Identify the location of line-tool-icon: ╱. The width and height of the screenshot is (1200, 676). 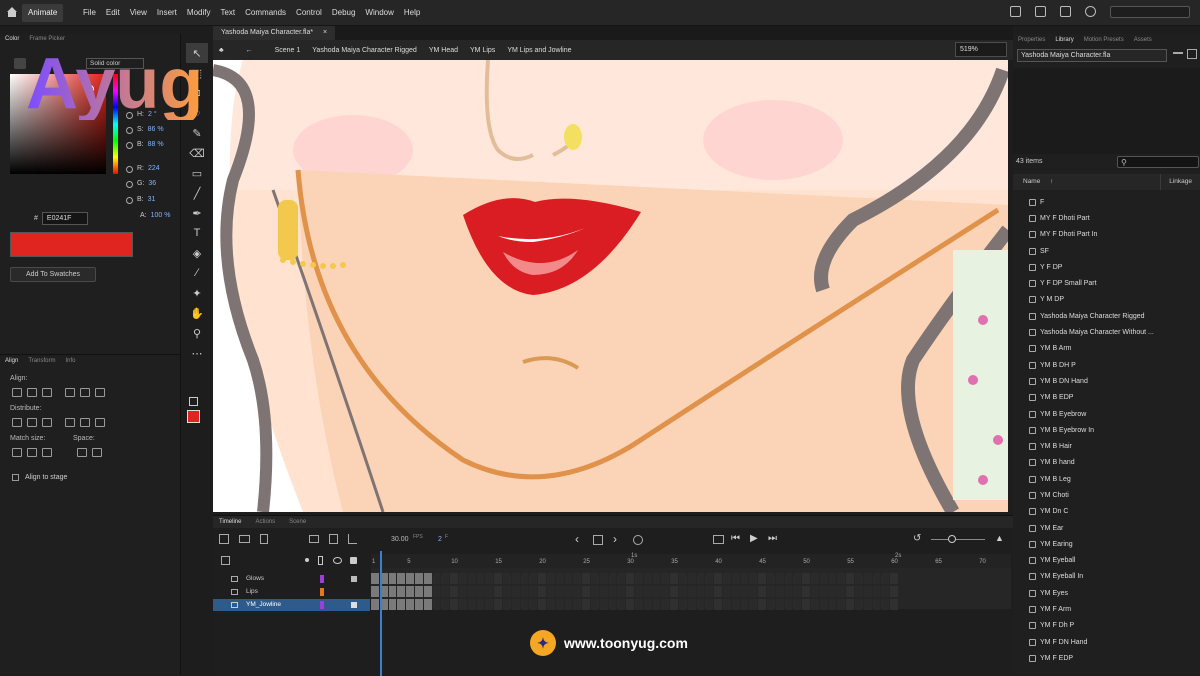
(197, 193).